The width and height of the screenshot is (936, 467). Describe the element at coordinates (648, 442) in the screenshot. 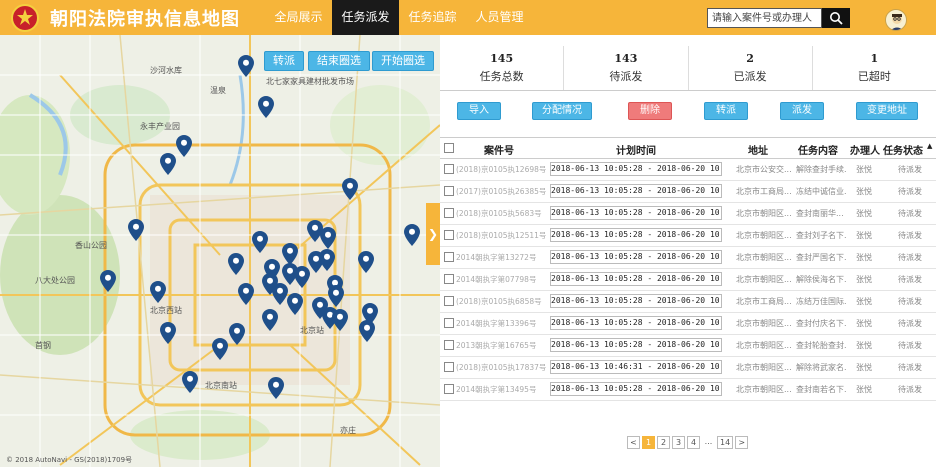

I see `page-button: 1` at that location.